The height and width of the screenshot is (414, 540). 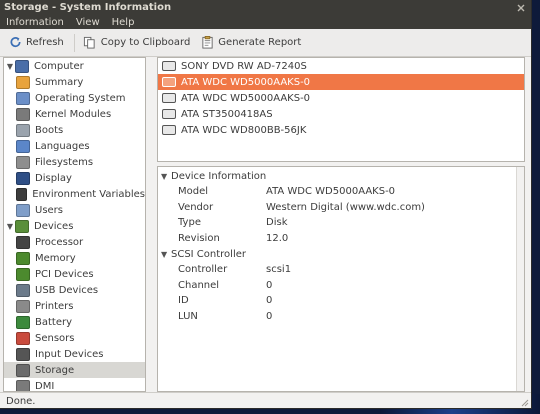 I want to click on details-scrollbar, so click(x=520, y=279).